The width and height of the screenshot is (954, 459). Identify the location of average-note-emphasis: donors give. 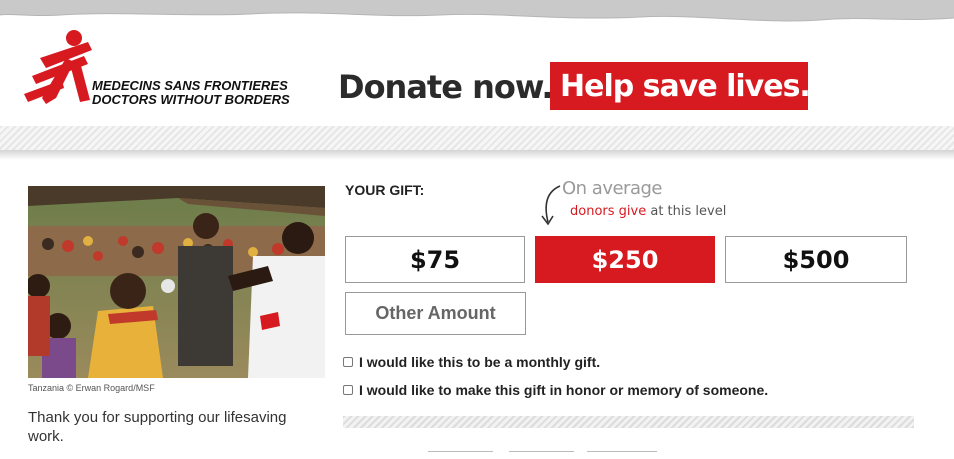
(608, 211).